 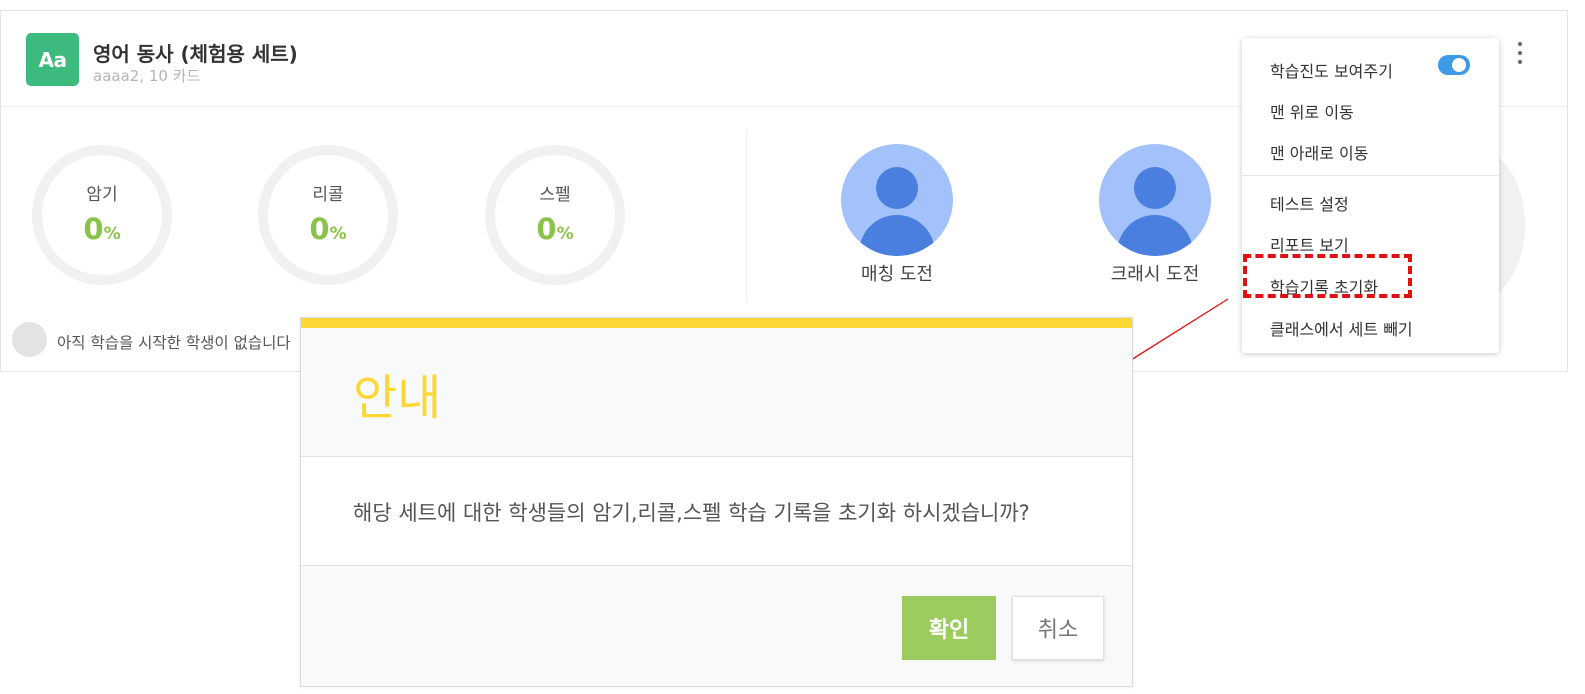 I want to click on dialog-accent-bar, so click(x=716, y=323).